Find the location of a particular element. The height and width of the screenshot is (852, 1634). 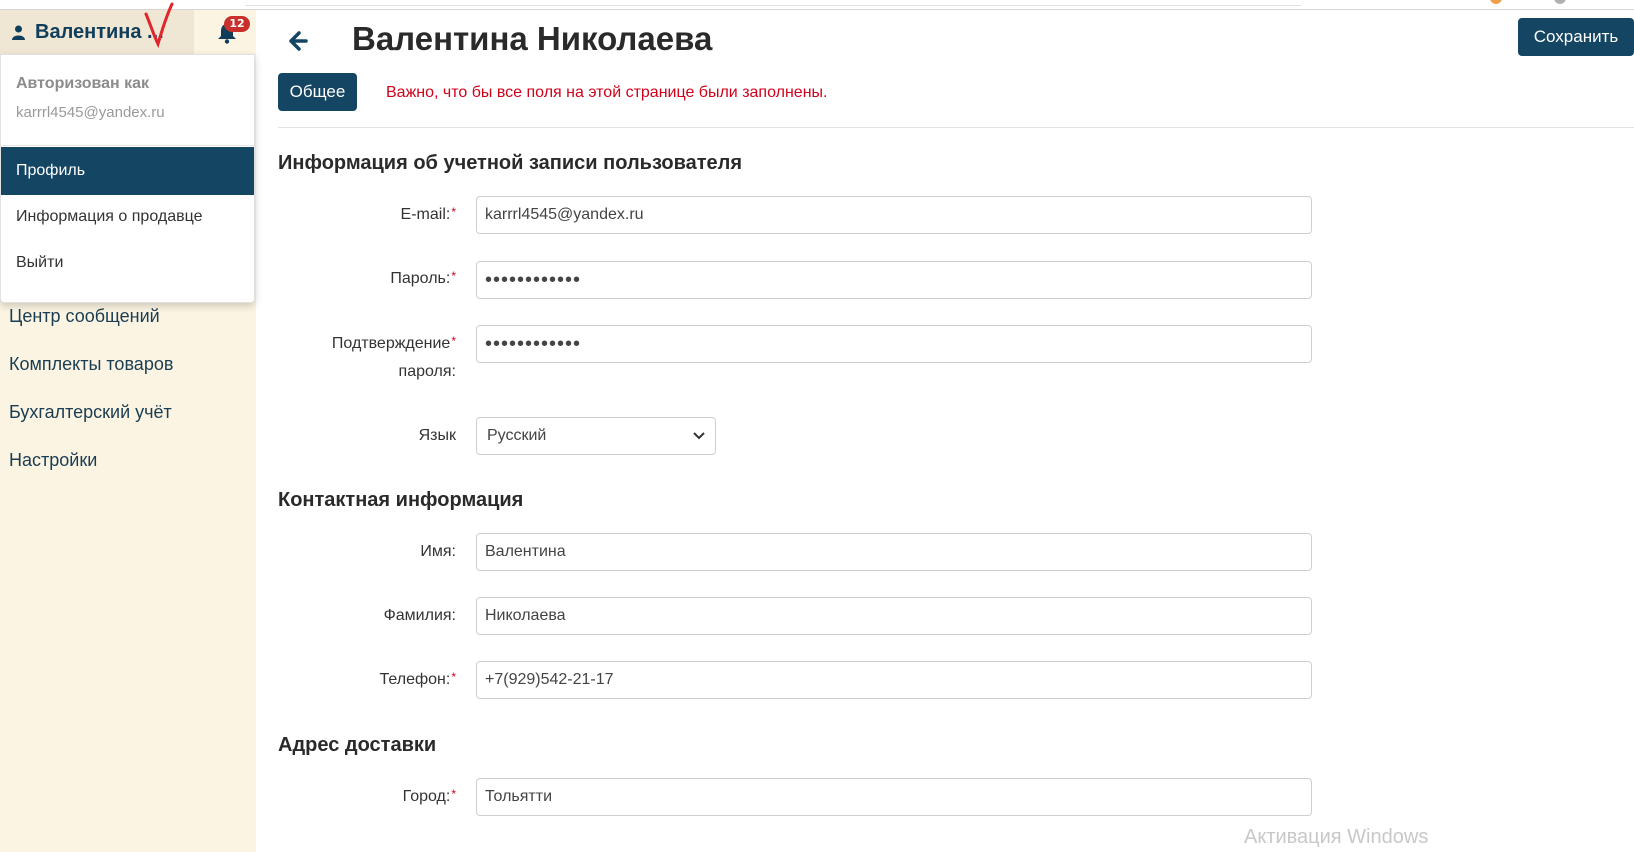

password-label: Пароль:* is located at coordinates (356, 279).